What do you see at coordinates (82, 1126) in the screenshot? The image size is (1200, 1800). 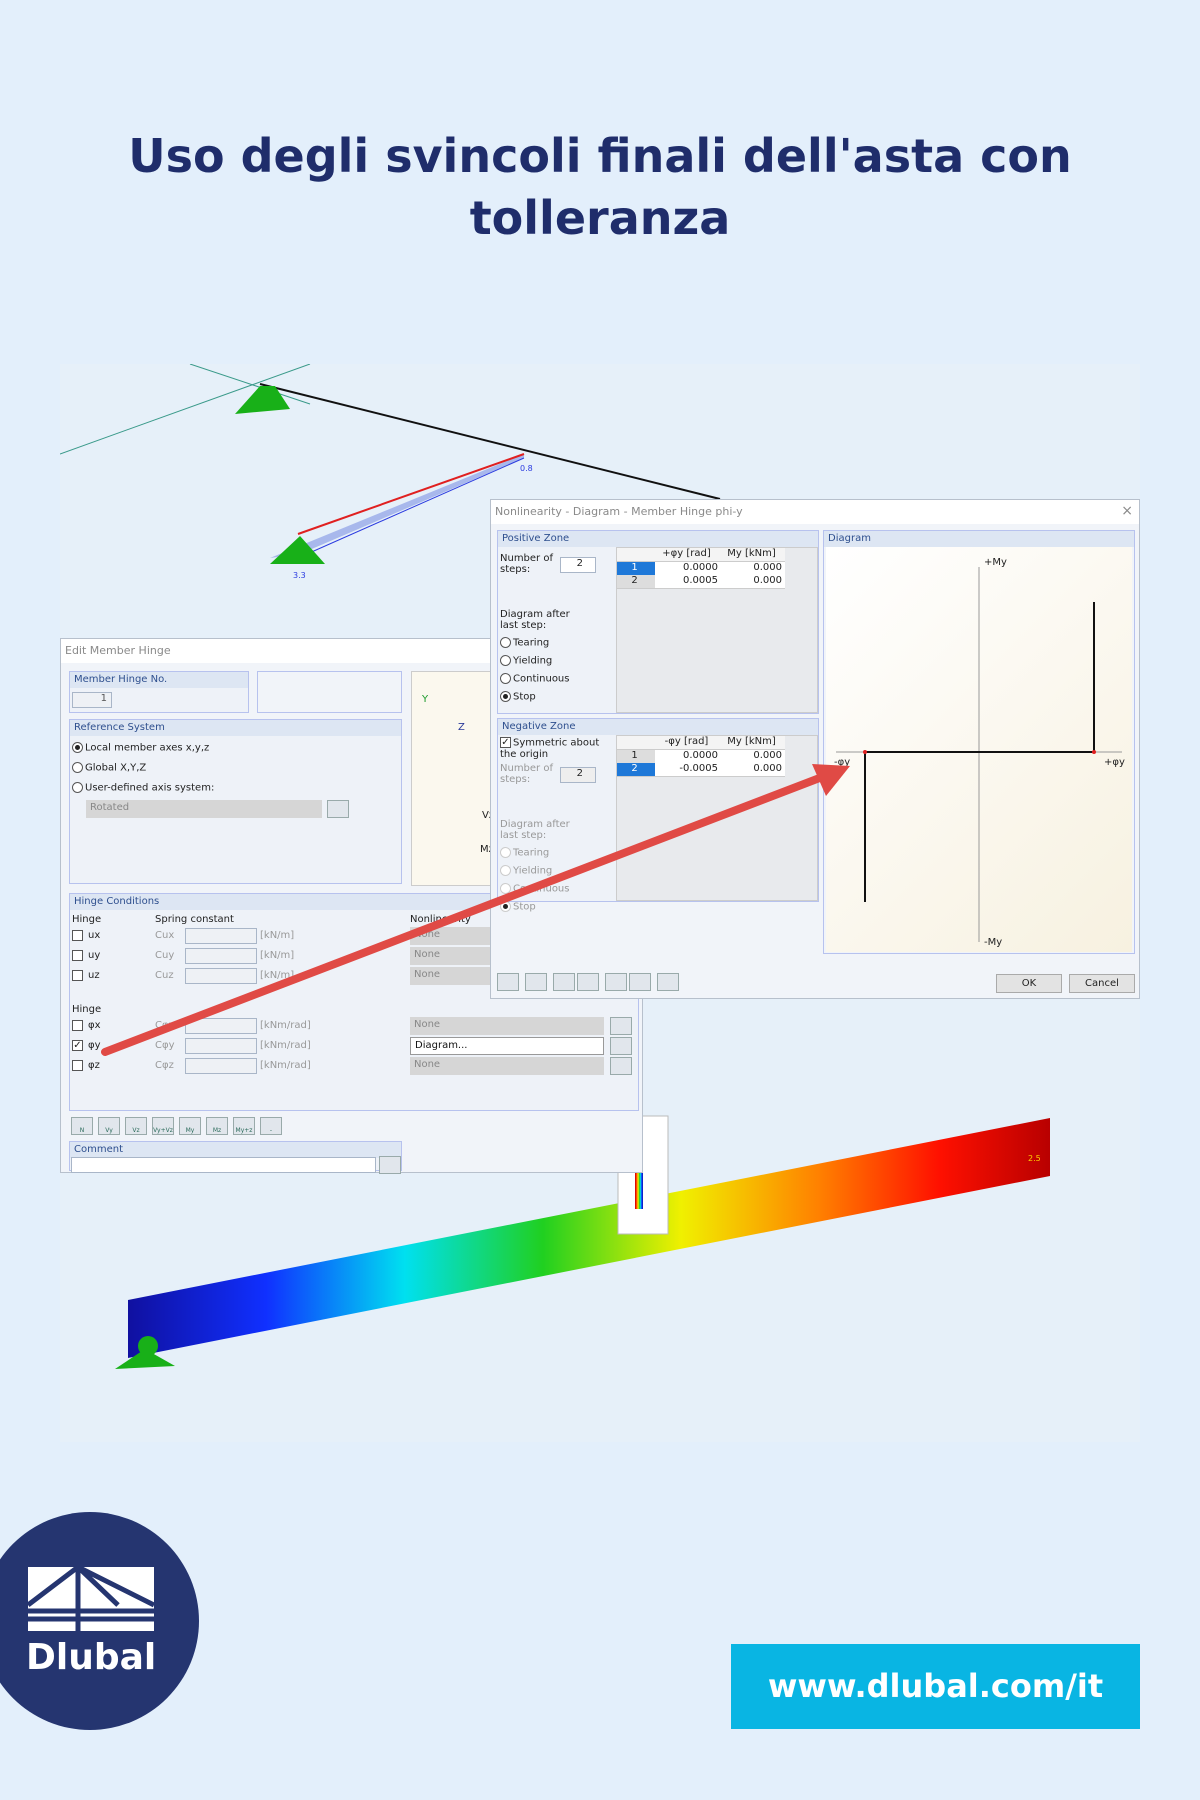 I see `release-button: N` at bounding box center [82, 1126].